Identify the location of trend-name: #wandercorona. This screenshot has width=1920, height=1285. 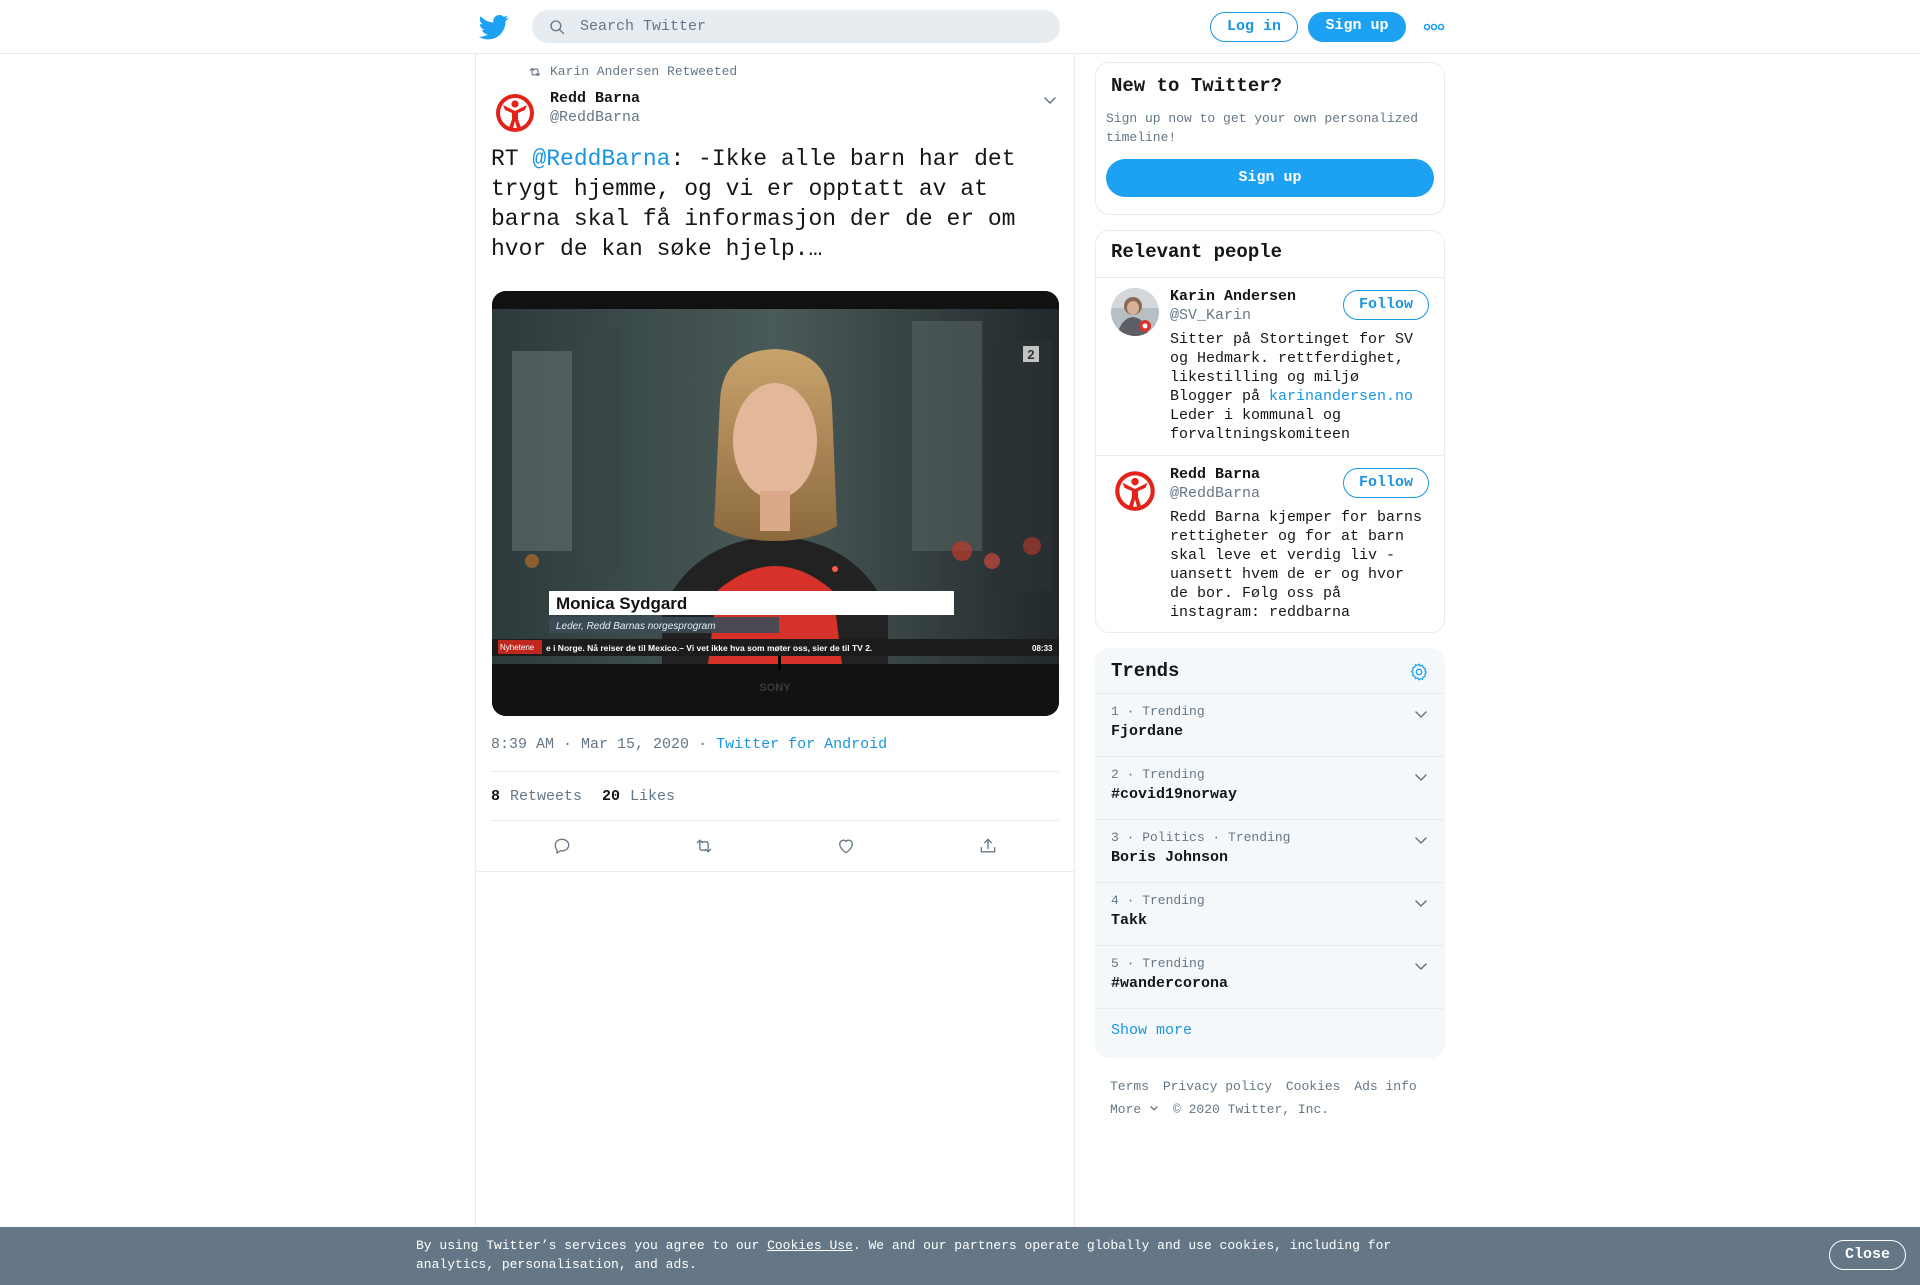
(1270, 983).